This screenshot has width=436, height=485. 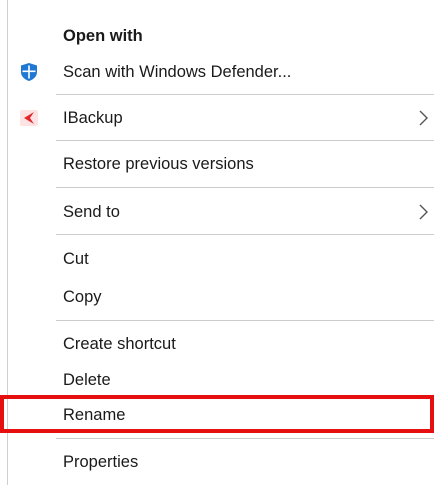 I want to click on menu-item-delete: Delete, so click(x=222, y=380).